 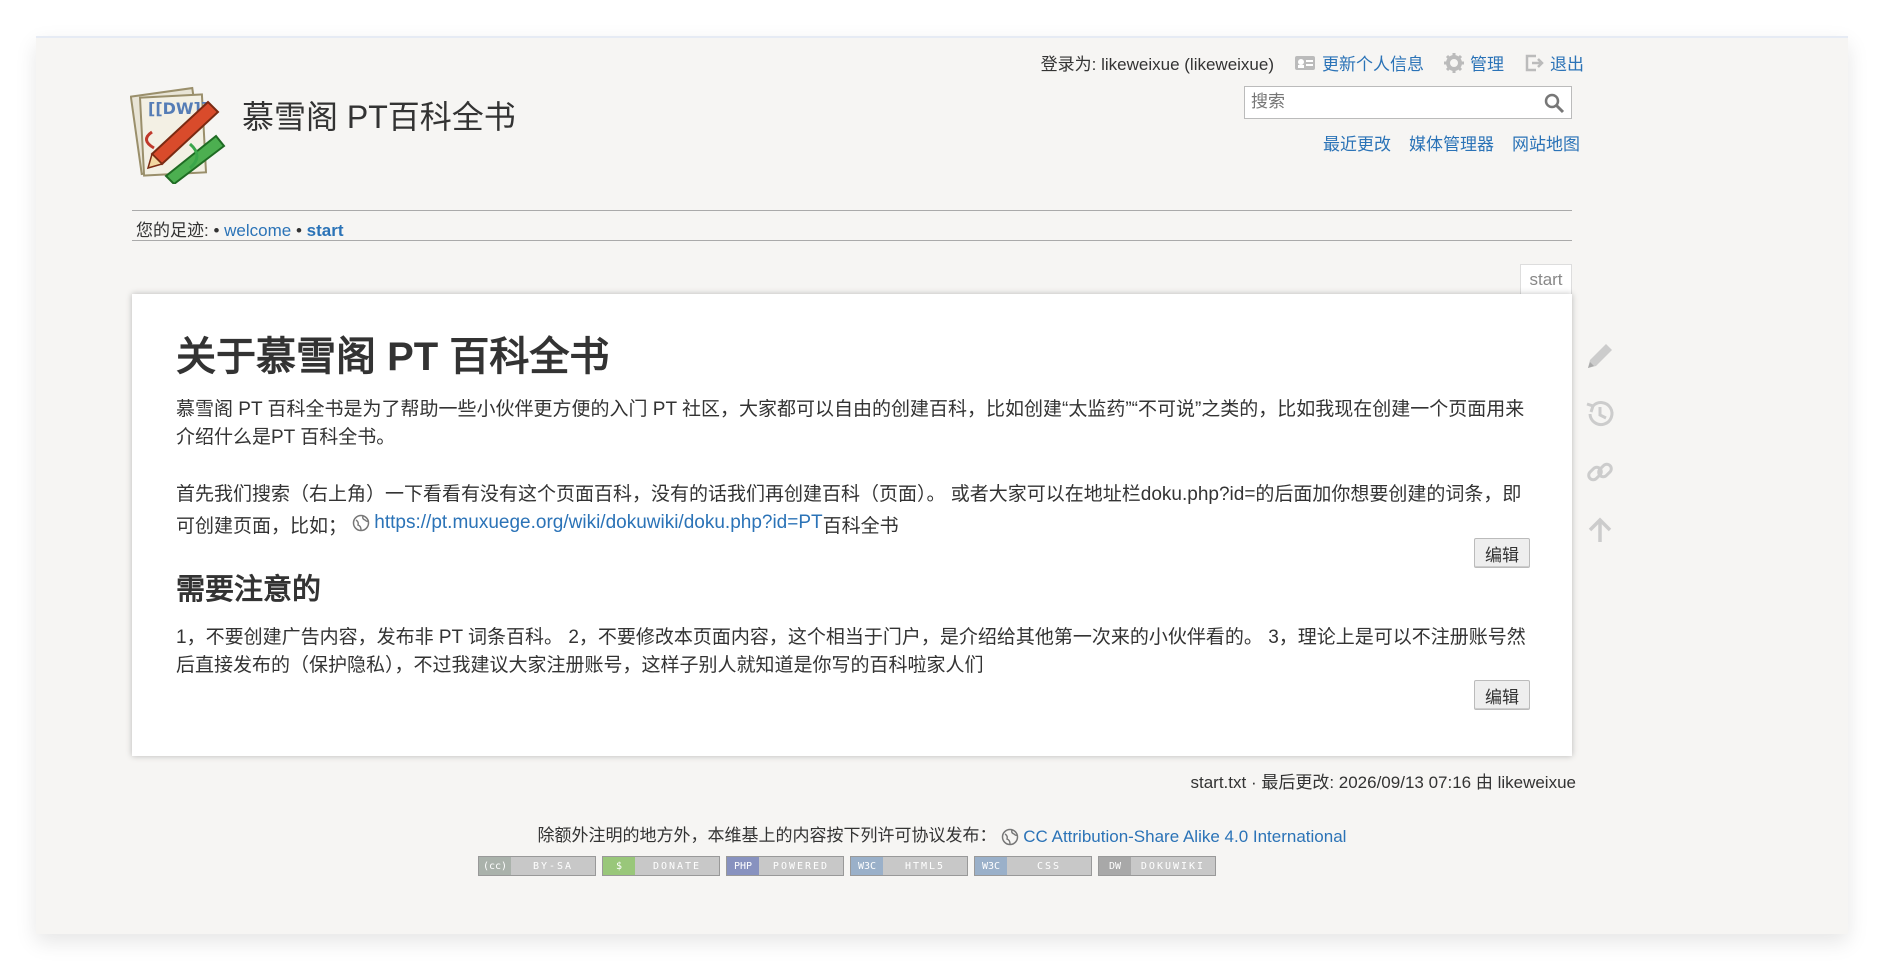 I want to click on search-box, so click(x=1408, y=102).